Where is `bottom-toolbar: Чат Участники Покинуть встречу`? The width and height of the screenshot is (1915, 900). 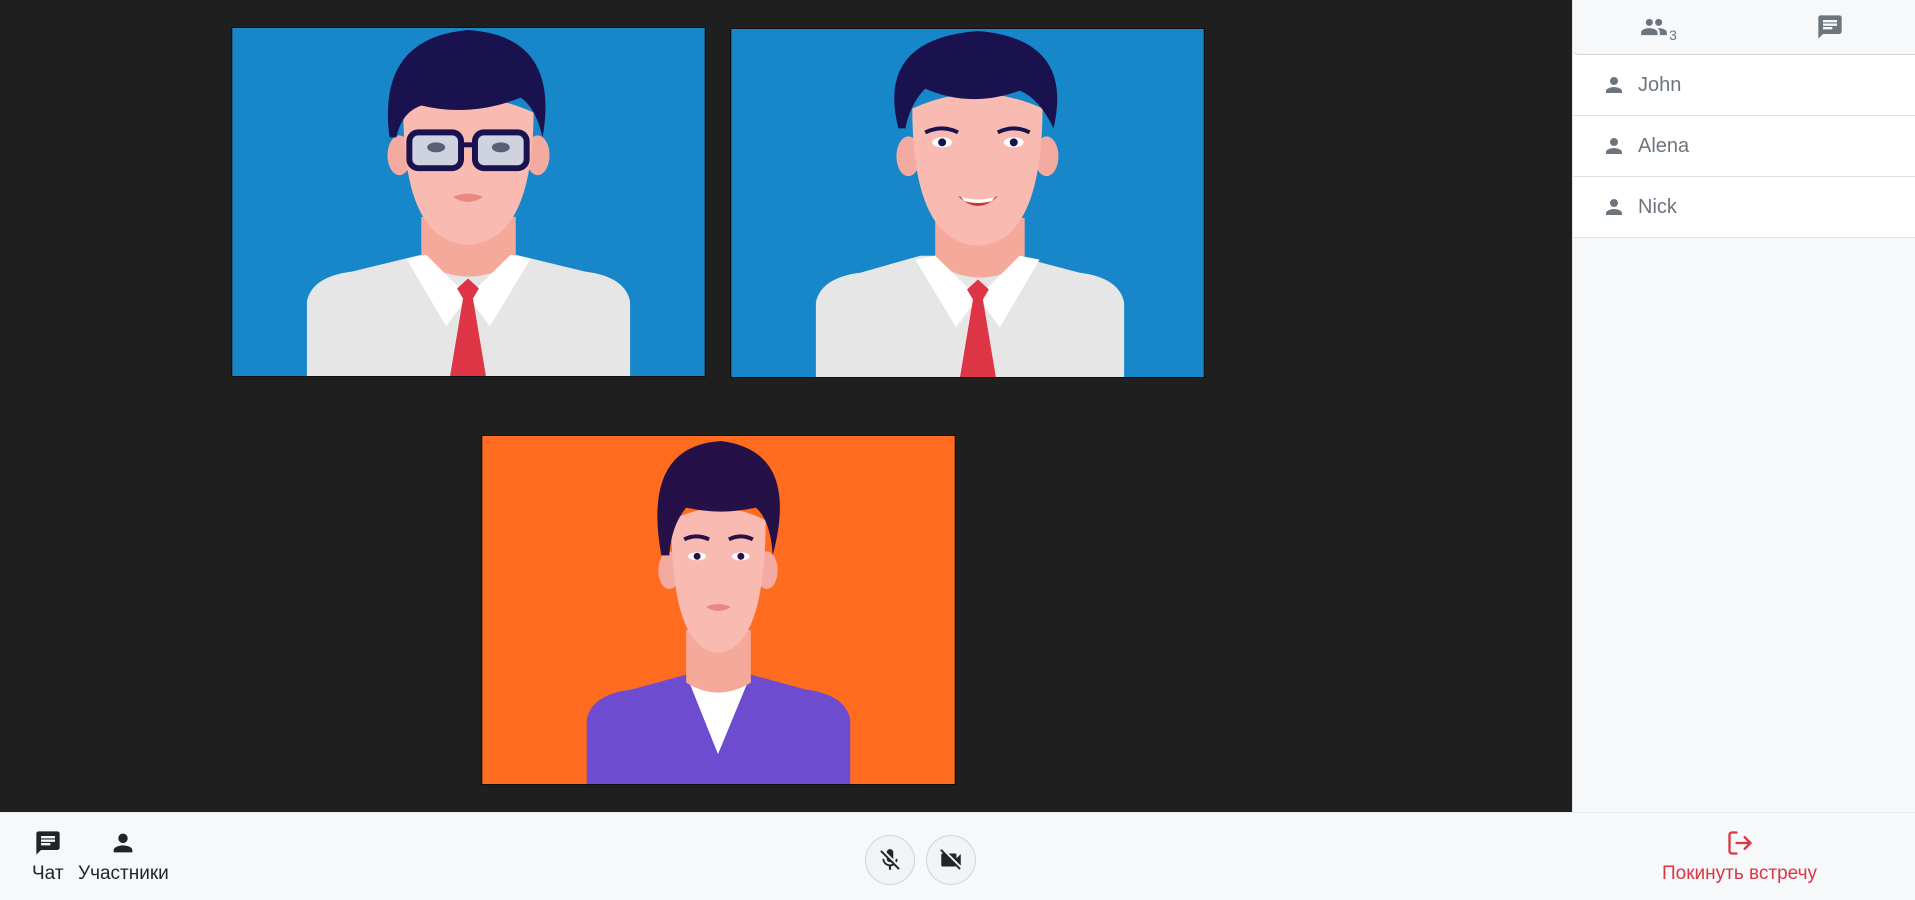 bottom-toolbar: Чат Участники Покинуть встречу is located at coordinates (957, 856).